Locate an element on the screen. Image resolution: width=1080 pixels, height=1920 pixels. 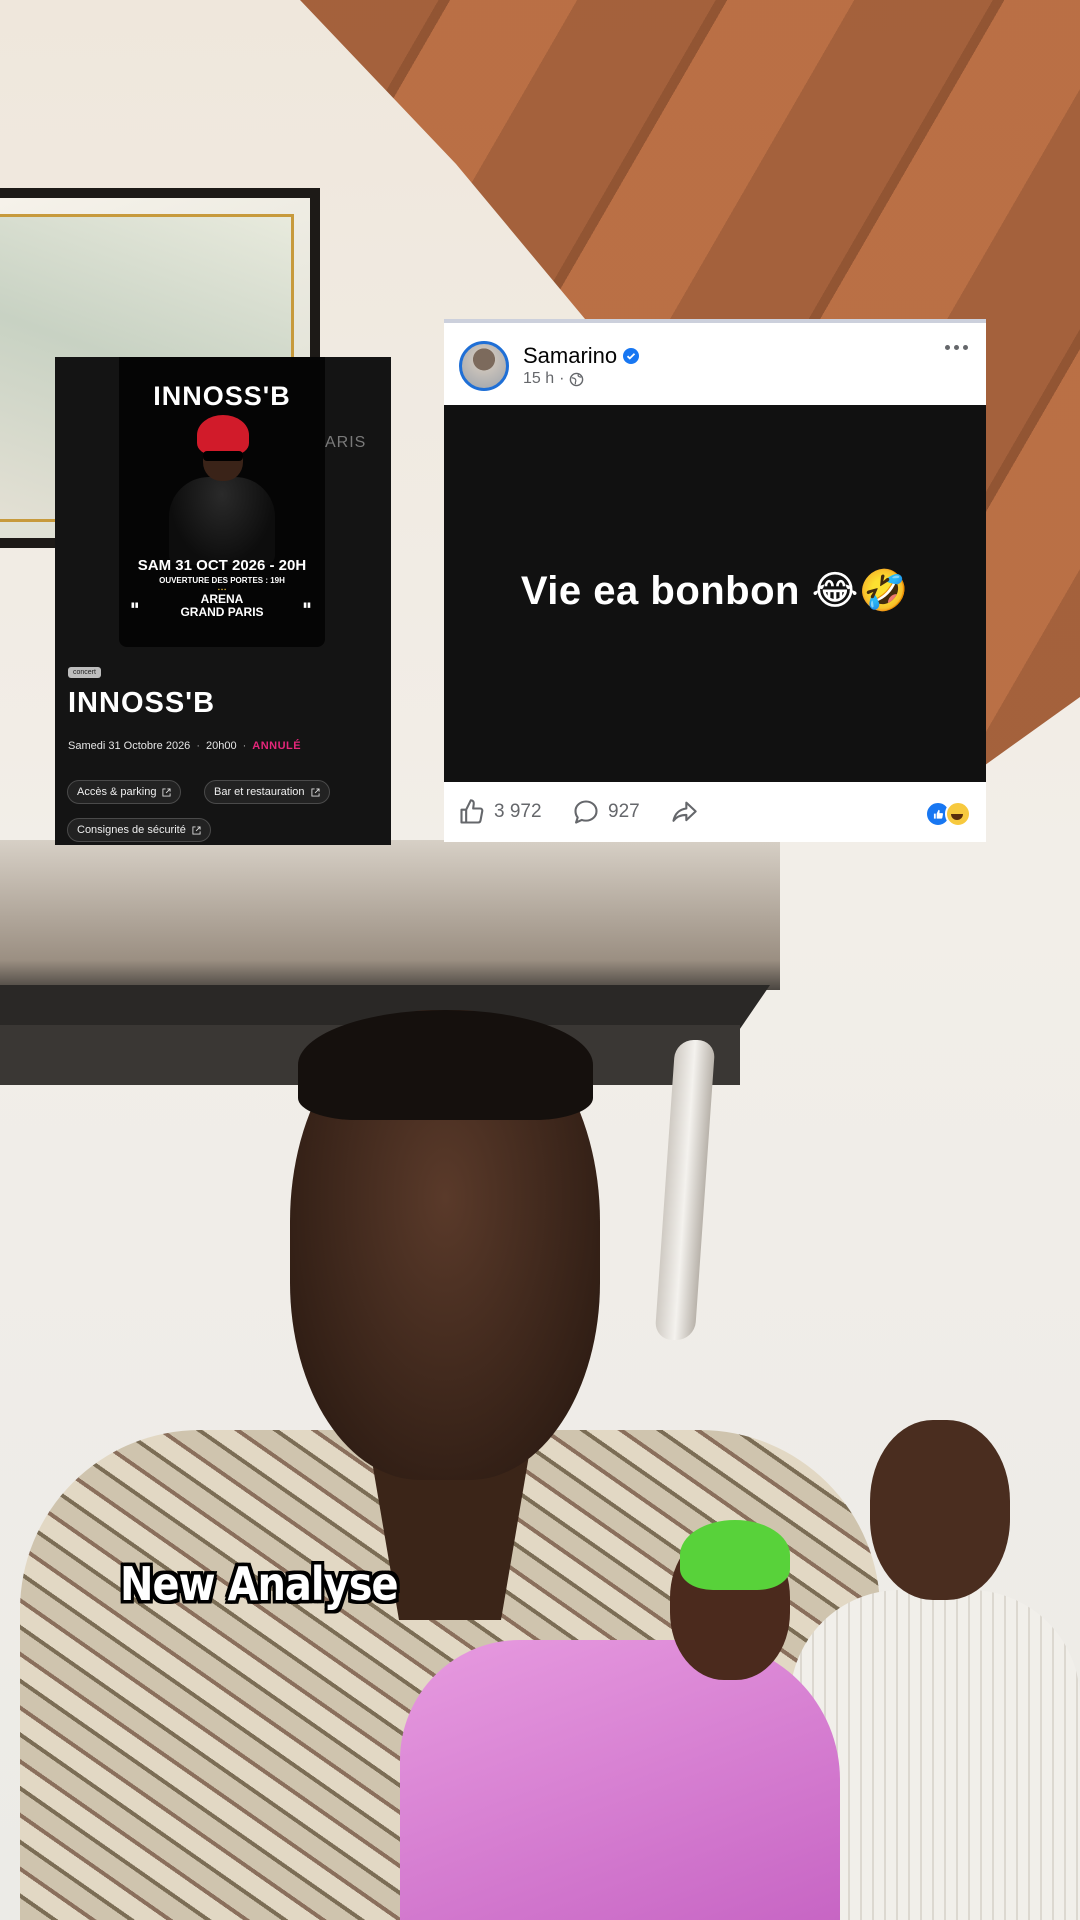
poster-artist-image is located at coordinates (222, 490).